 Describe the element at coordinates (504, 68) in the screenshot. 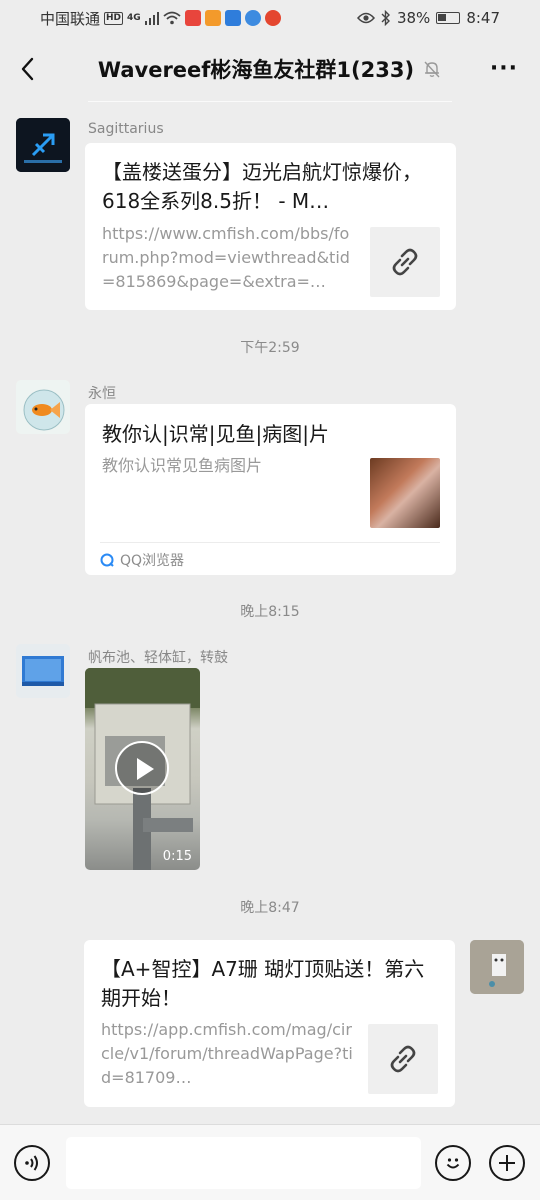

I see `more-button: ···` at that location.